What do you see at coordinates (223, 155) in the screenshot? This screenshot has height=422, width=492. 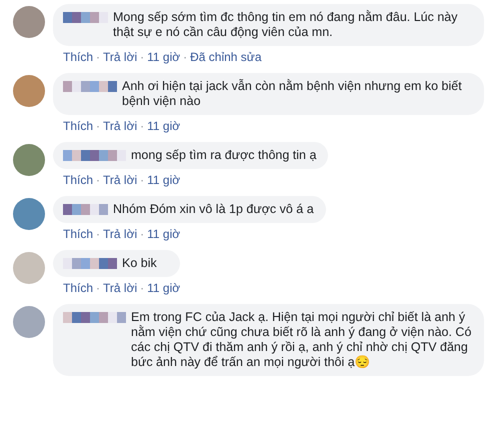 I see `comment-text: mong sếp tìm ra được thông tin ạ` at bounding box center [223, 155].